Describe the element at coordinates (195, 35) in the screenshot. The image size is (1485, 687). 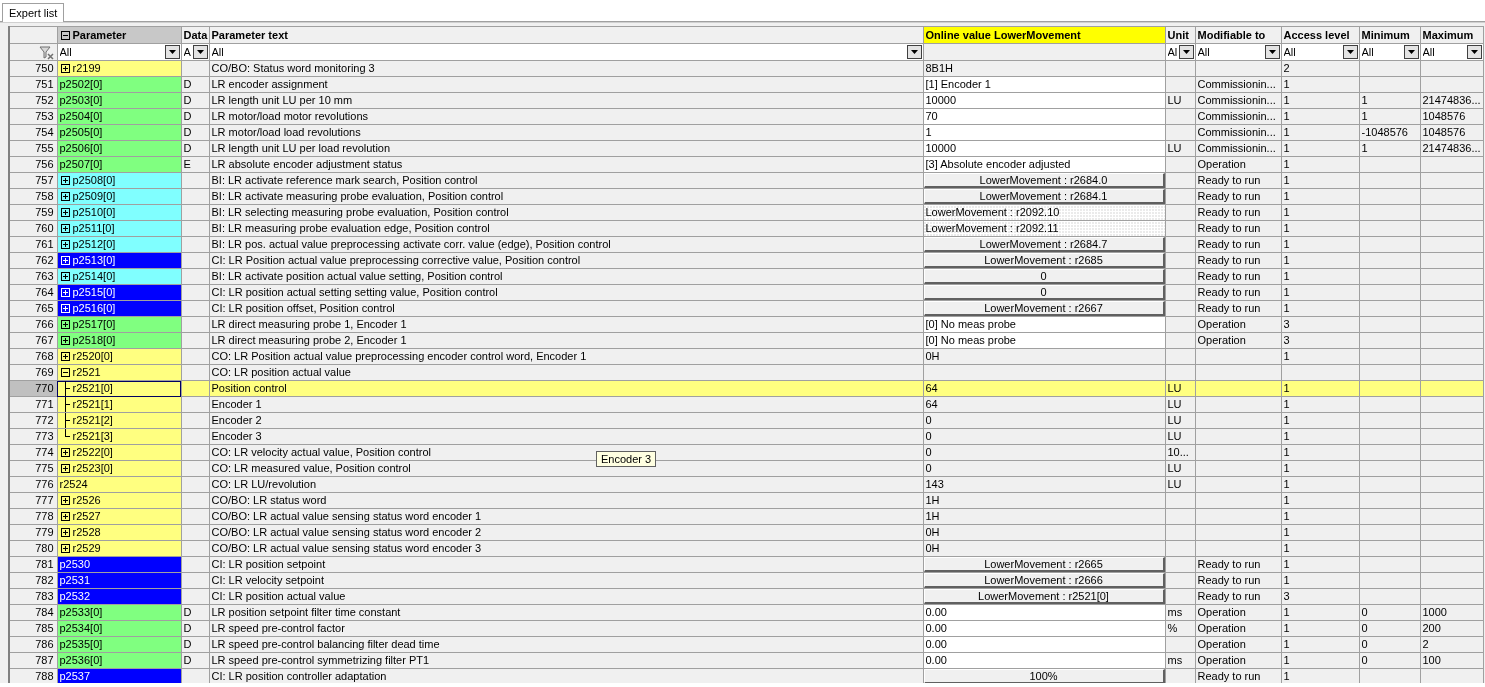
I see `column-header: Data` at that location.